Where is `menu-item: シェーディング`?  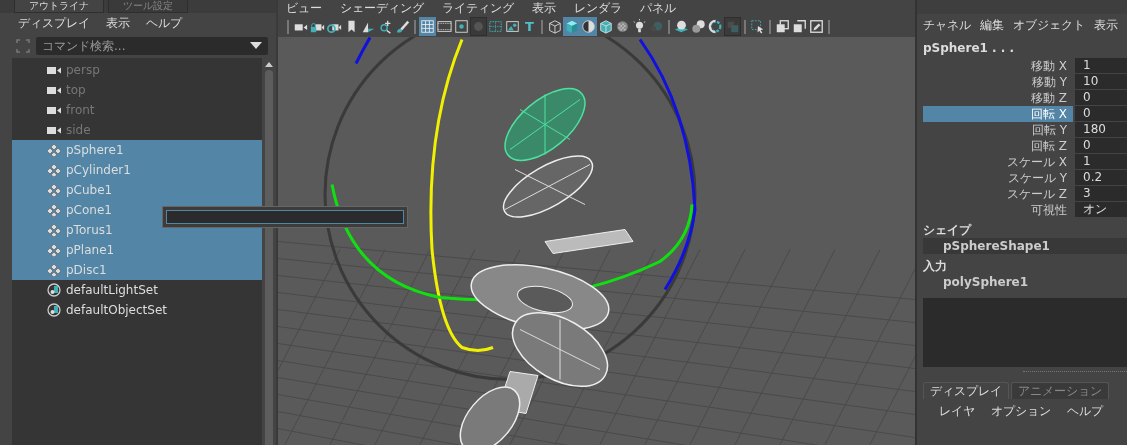
menu-item: シェーディング is located at coordinates (382, 8).